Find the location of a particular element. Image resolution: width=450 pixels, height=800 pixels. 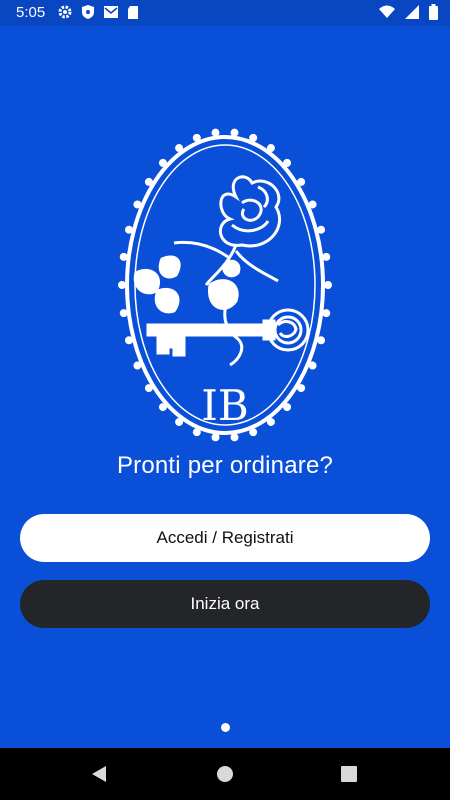

battery-icon is located at coordinates (433, 12).